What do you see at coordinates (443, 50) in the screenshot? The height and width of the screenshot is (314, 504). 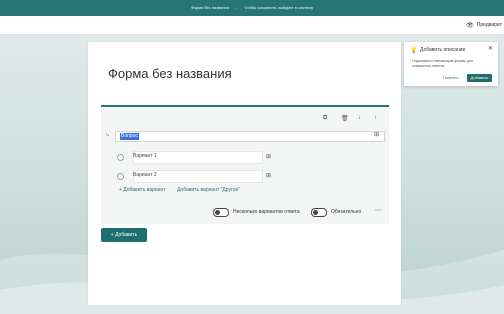 I see `popup-title: Добавить описание` at bounding box center [443, 50].